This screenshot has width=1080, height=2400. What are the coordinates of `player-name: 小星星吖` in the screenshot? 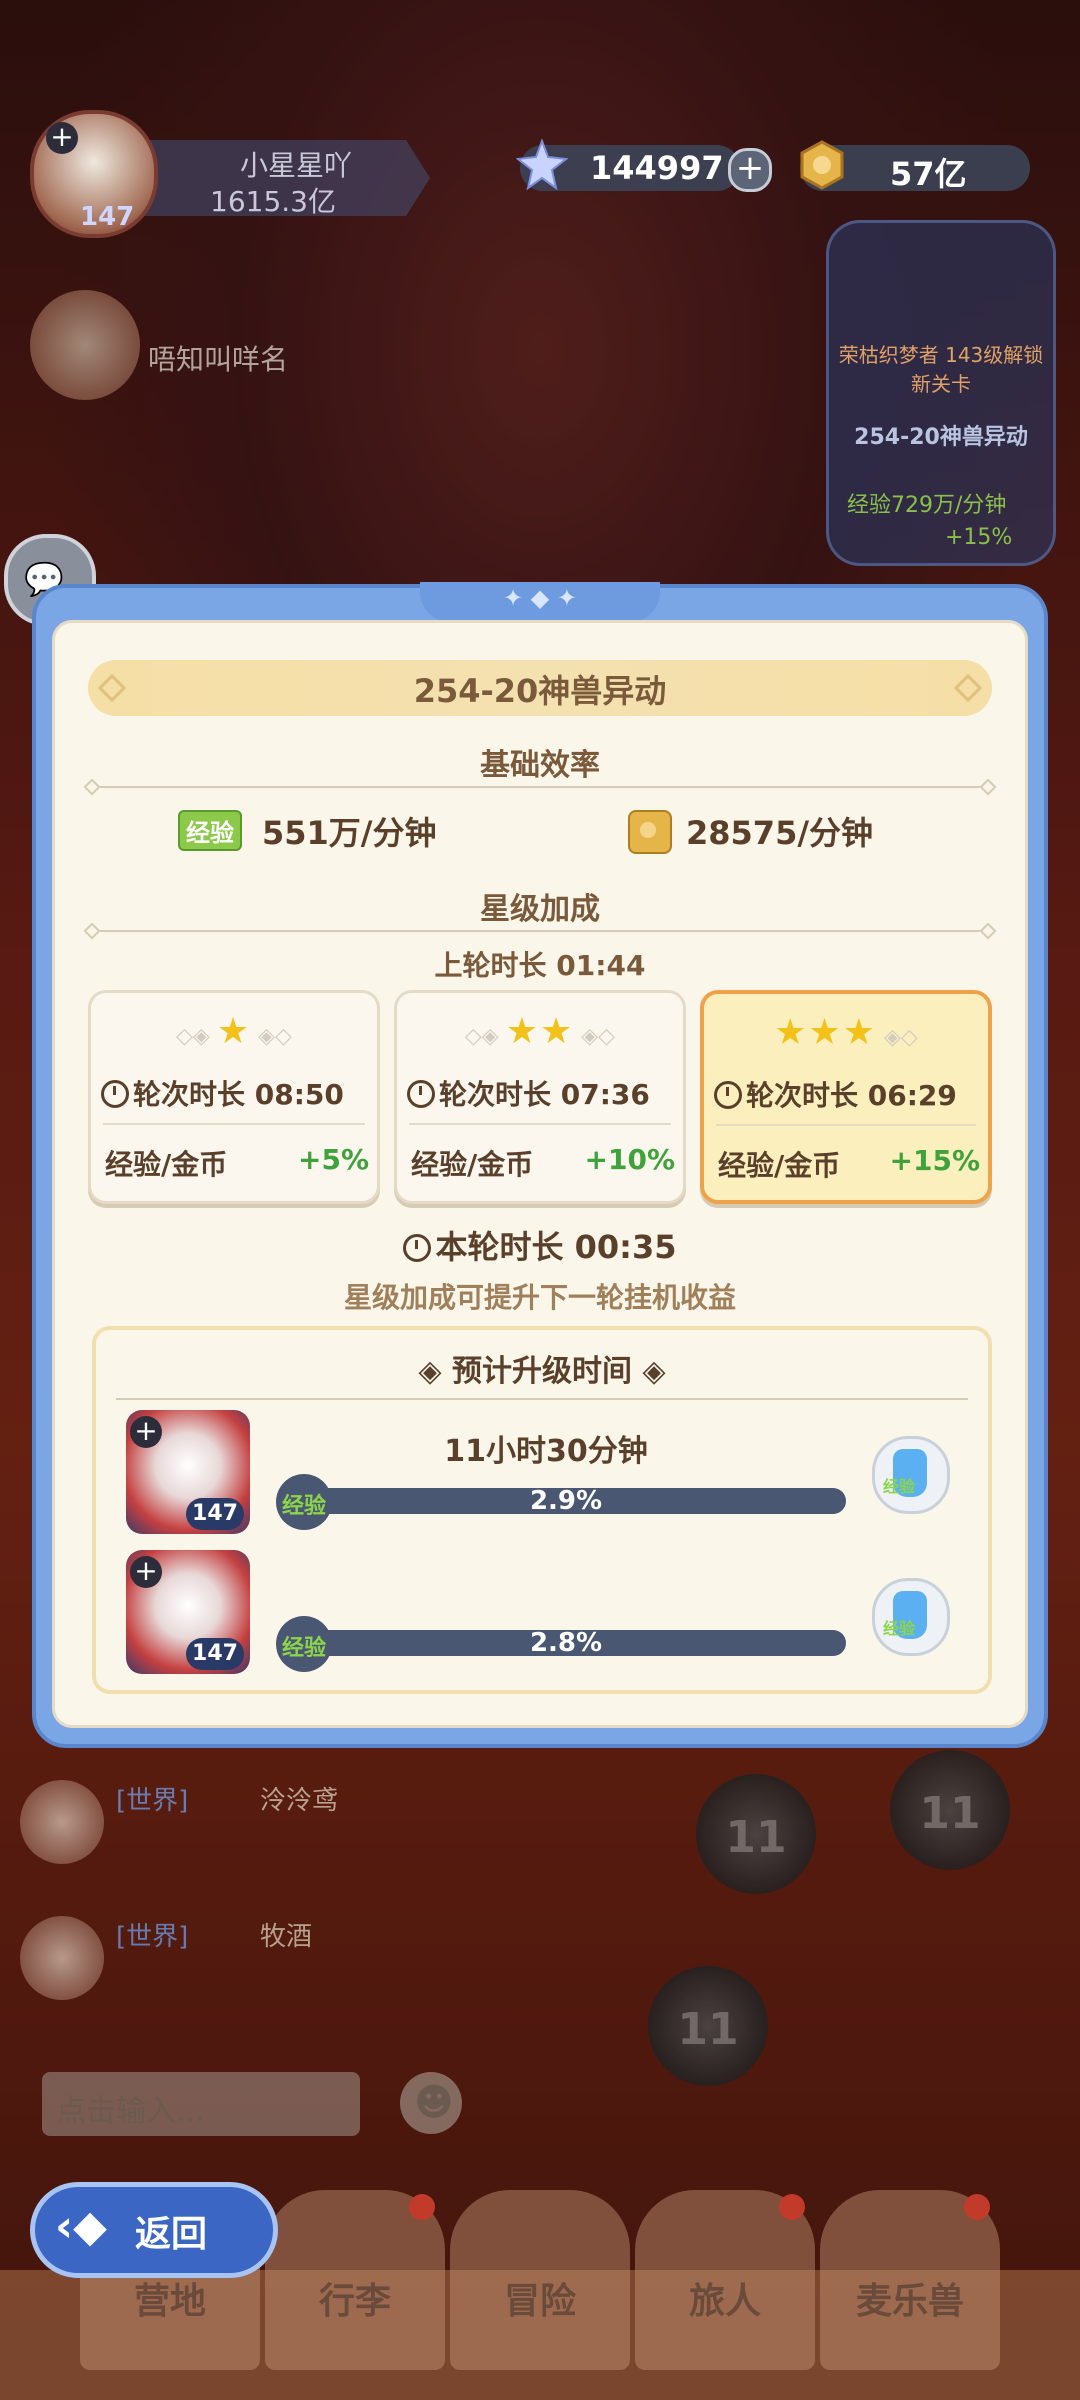 It's located at (296, 165).